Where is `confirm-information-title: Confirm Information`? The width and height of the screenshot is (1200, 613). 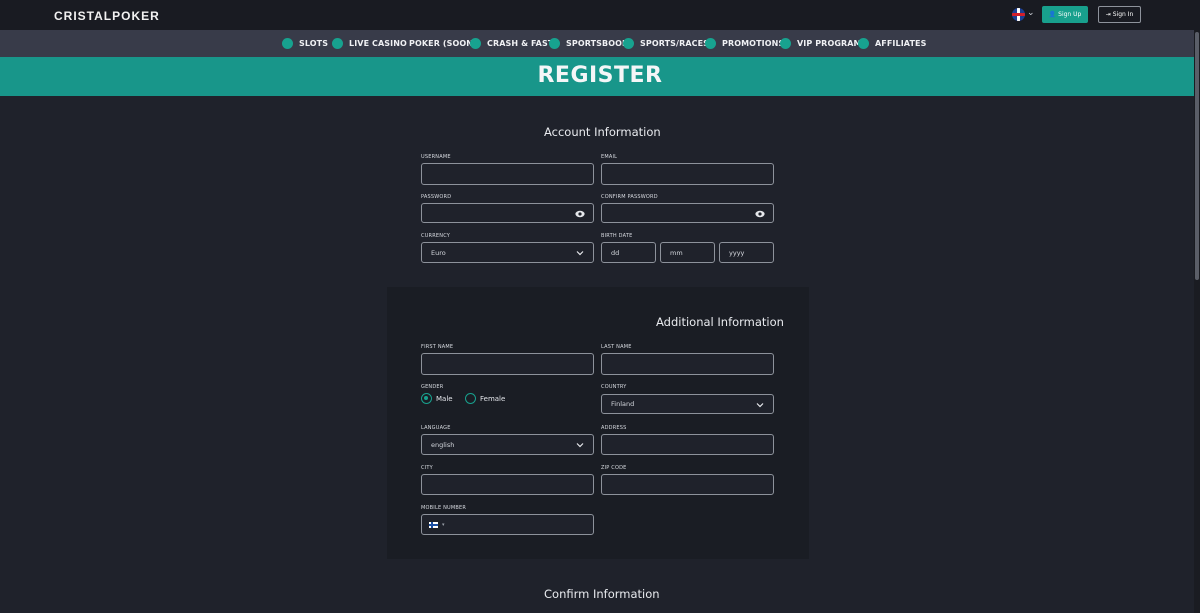 confirm-information-title: Confirm Information is located at coordinates (602, 594).